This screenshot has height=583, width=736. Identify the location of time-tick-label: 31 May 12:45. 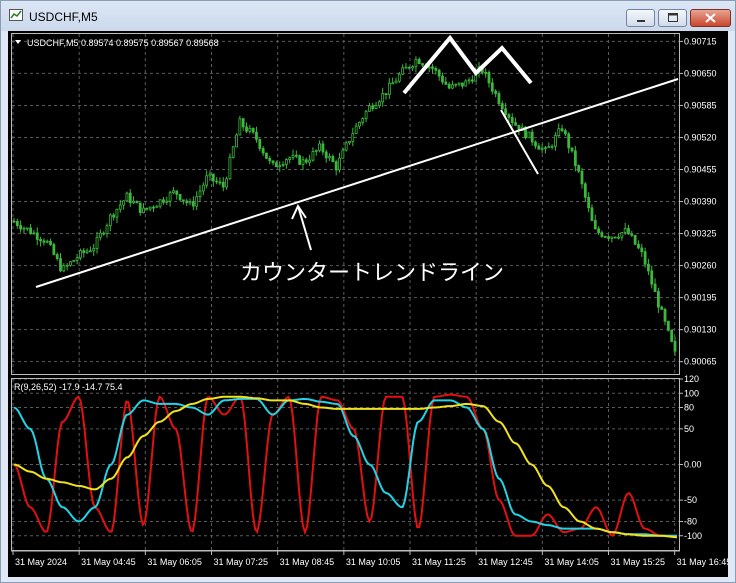
(505, 562).